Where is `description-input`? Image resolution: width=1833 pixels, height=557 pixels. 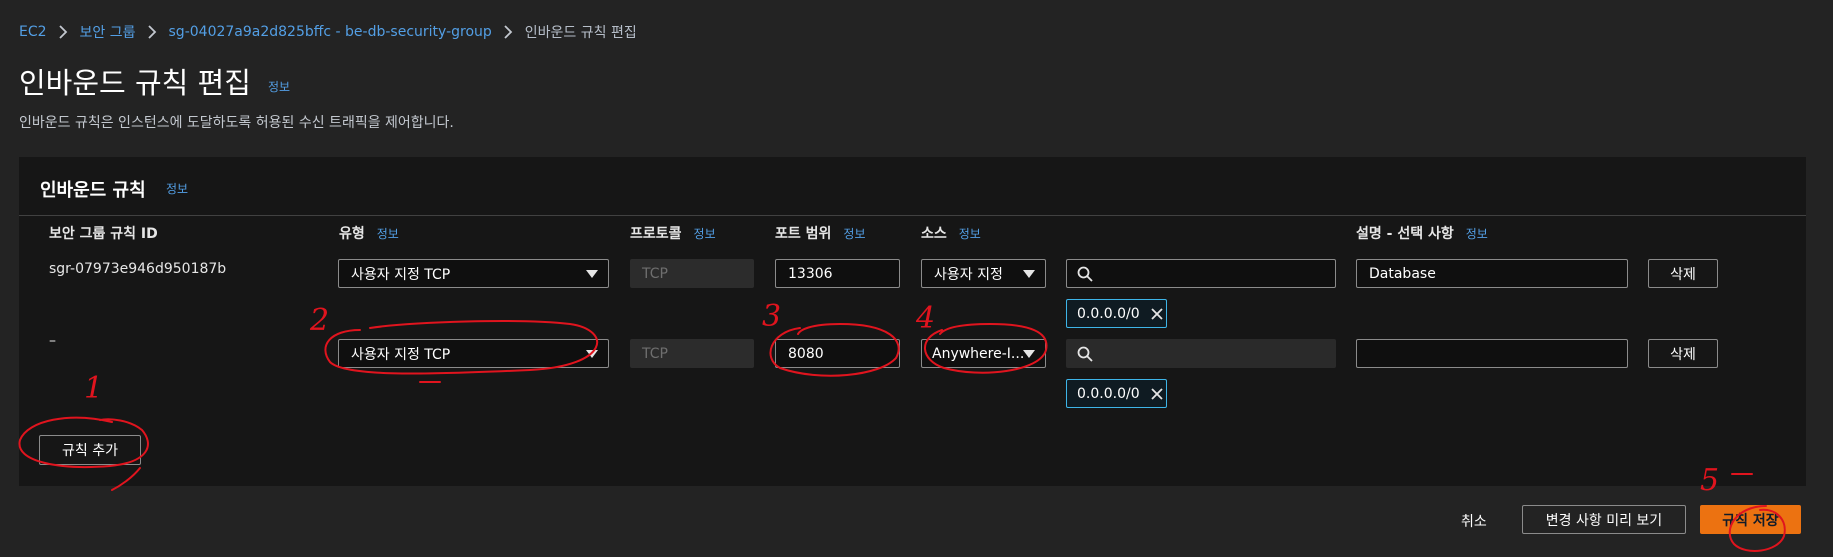
description-input is located at coordinates (1492, 353).